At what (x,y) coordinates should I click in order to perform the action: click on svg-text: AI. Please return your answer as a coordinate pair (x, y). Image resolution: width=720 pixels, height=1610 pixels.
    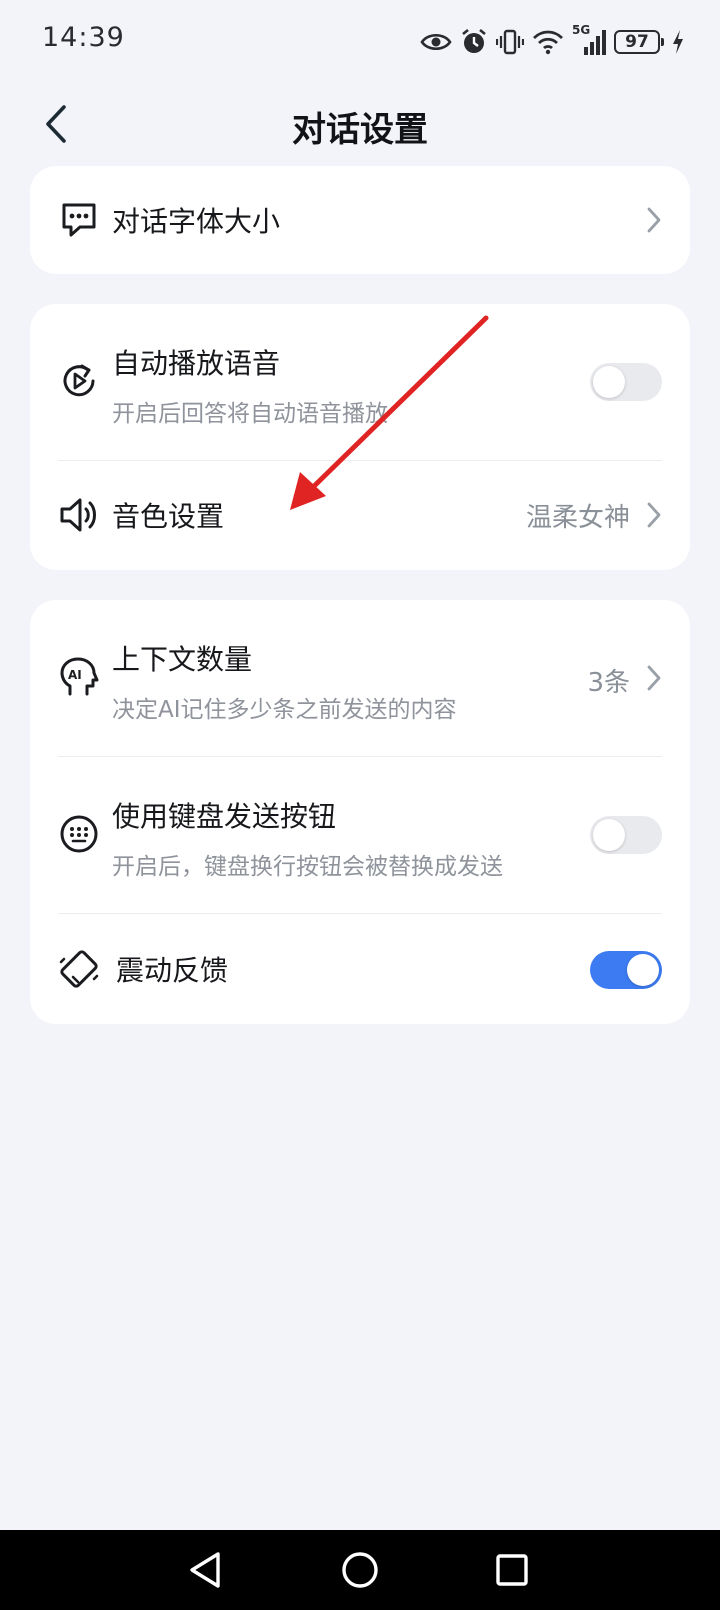
    Looking at the image, I should click on (75, 675).